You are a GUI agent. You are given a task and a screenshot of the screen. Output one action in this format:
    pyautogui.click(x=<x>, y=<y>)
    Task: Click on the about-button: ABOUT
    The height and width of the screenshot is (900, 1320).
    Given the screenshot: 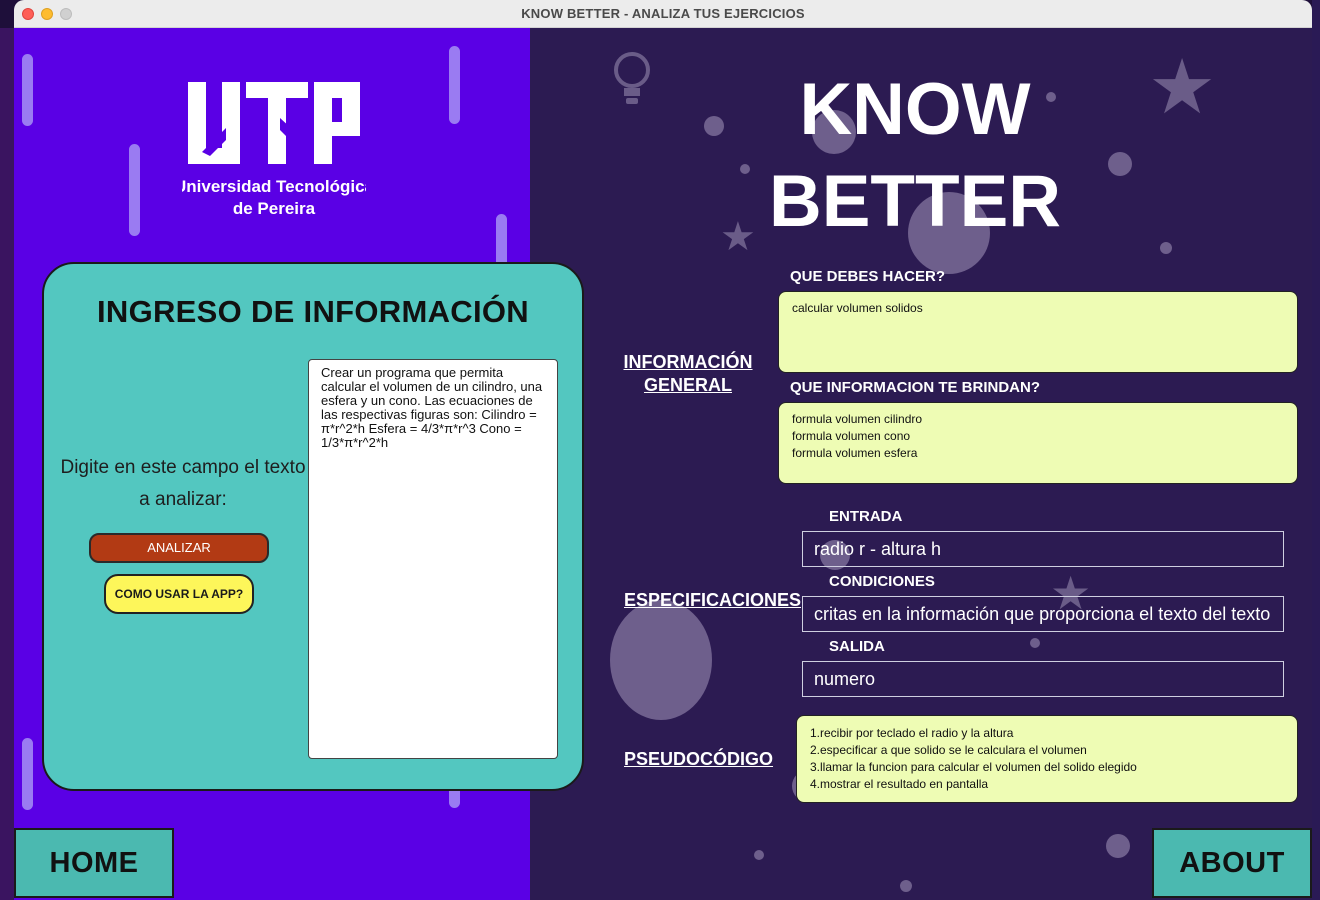 What is the action you would take?
    pyautogui.click(x=1232, y=863)
    